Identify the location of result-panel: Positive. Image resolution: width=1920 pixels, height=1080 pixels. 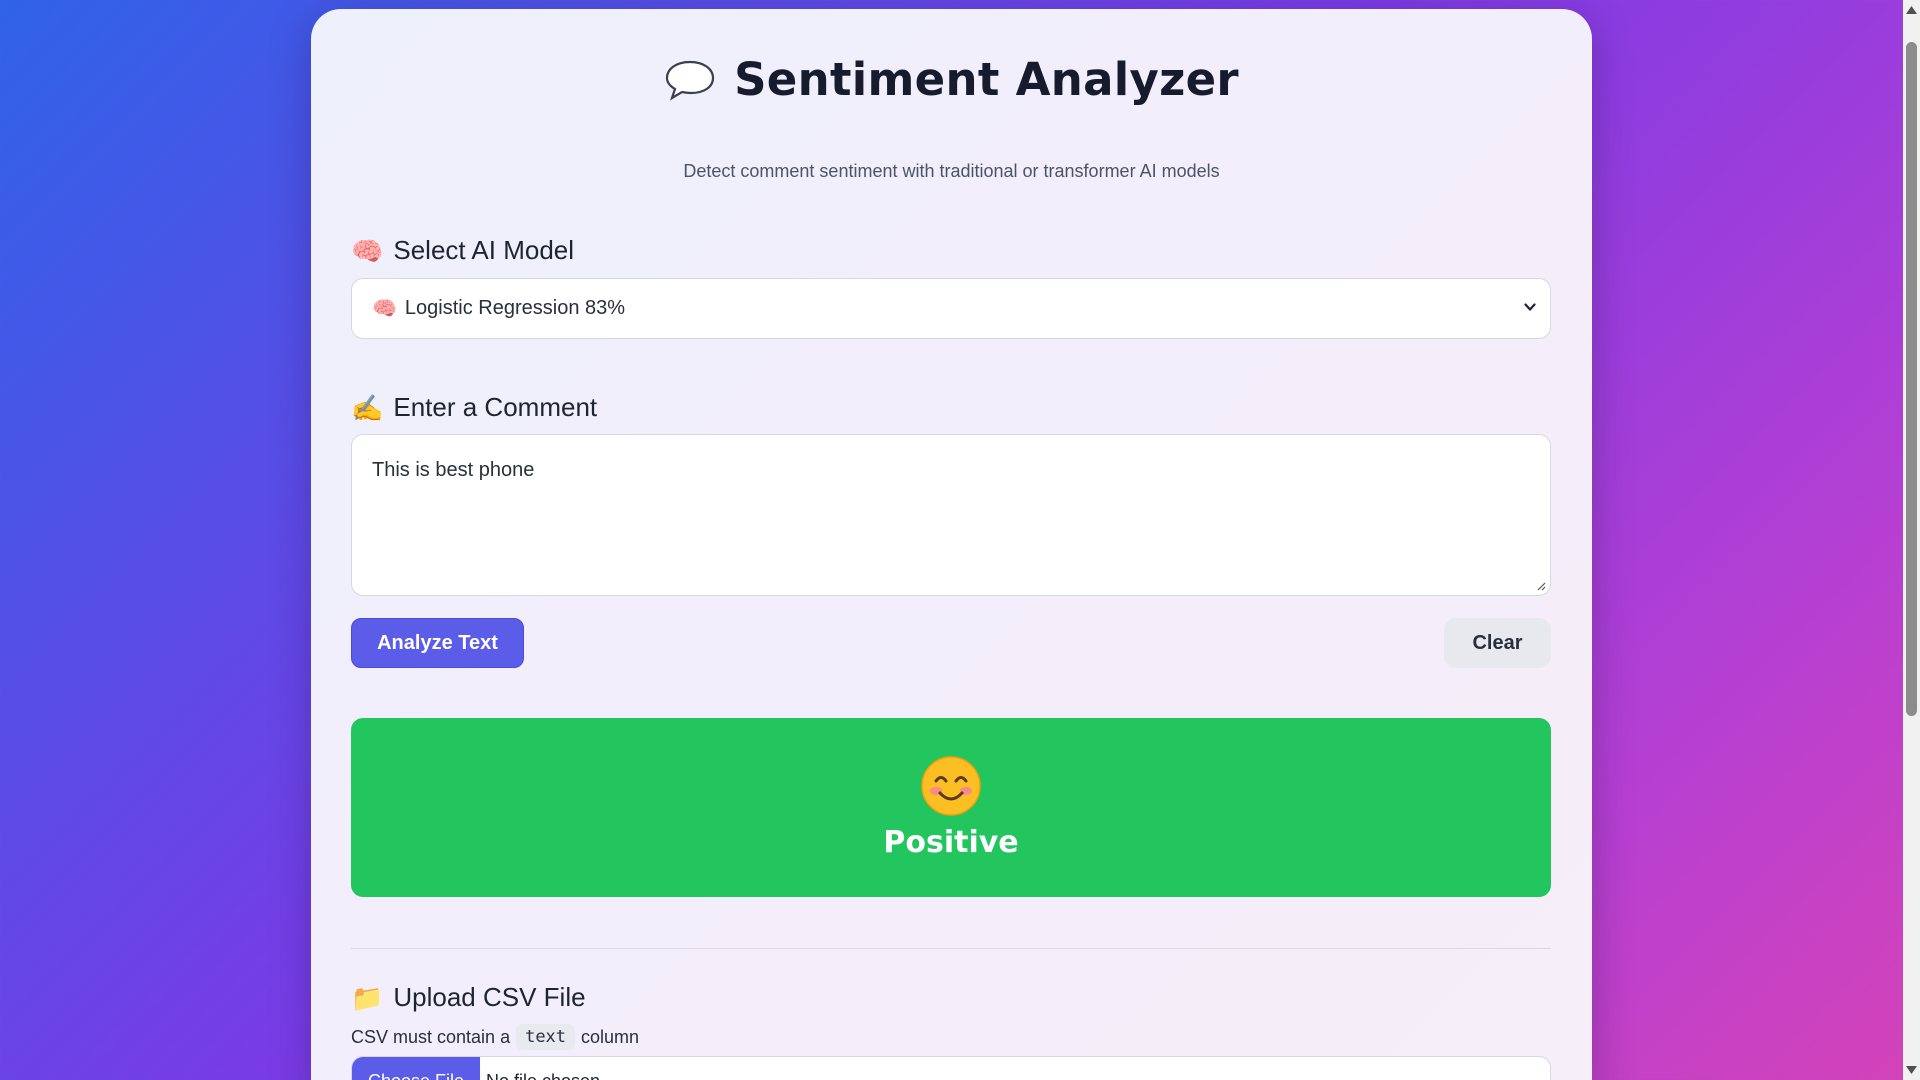
(951, 807).